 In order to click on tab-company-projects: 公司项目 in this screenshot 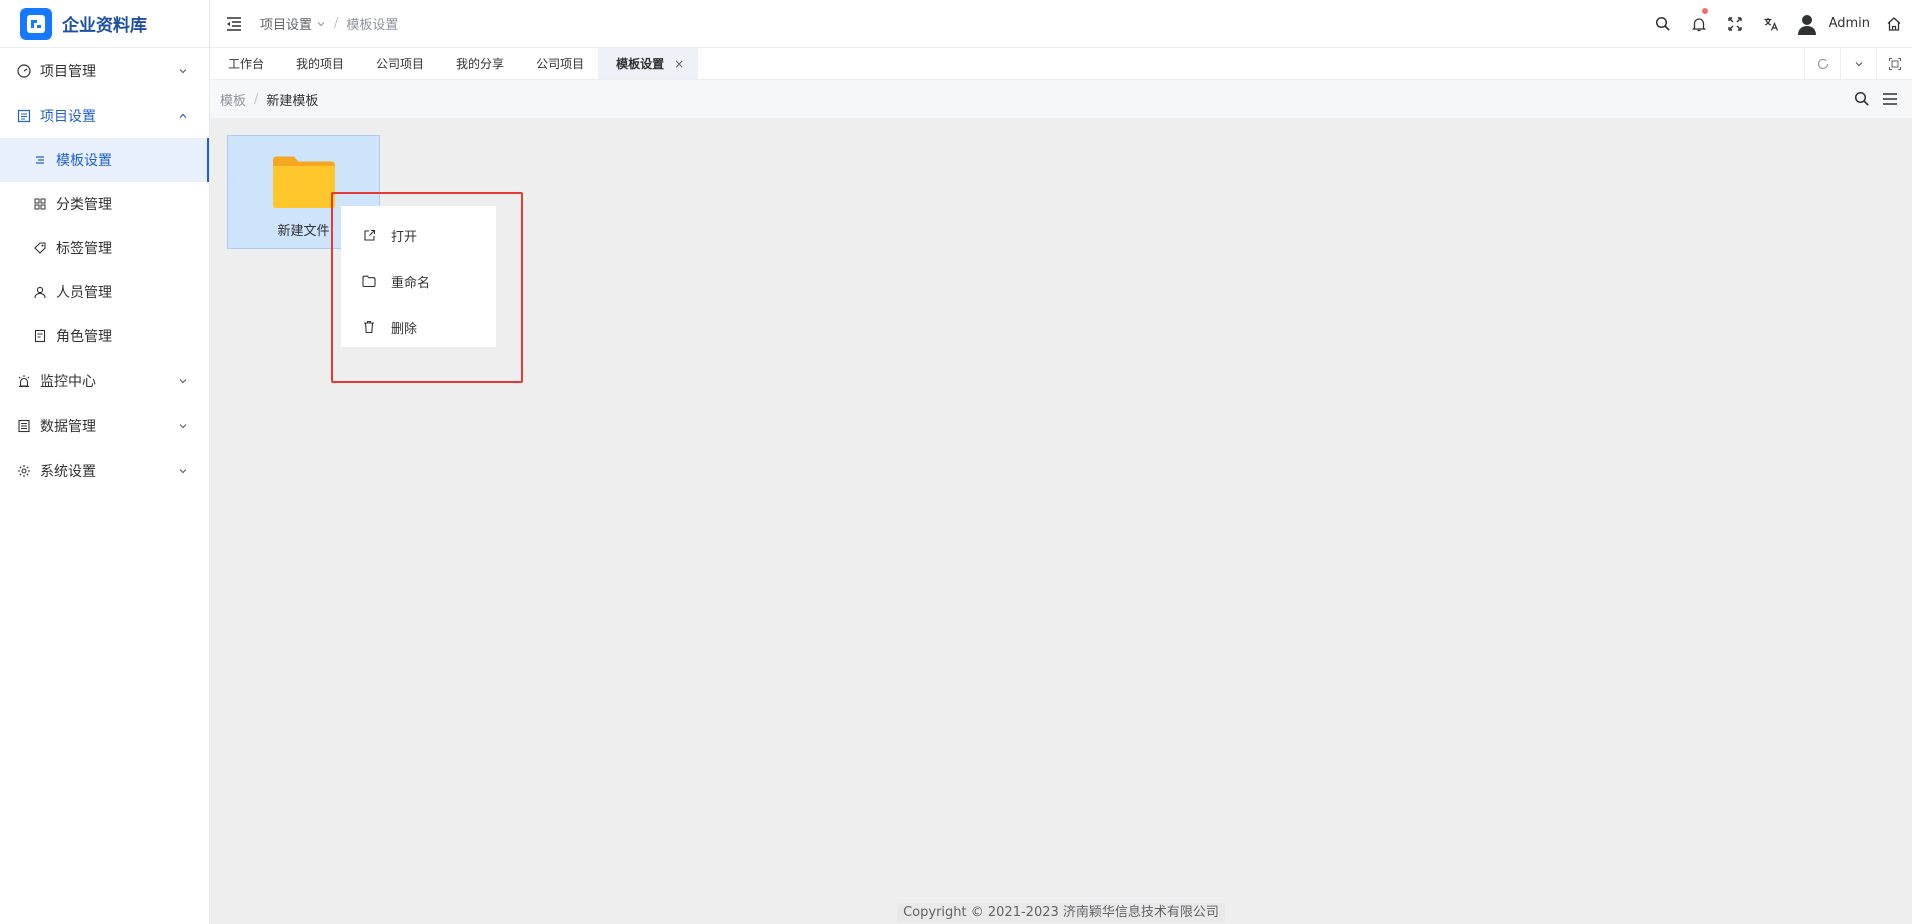, I will do `click(398, 63)`.